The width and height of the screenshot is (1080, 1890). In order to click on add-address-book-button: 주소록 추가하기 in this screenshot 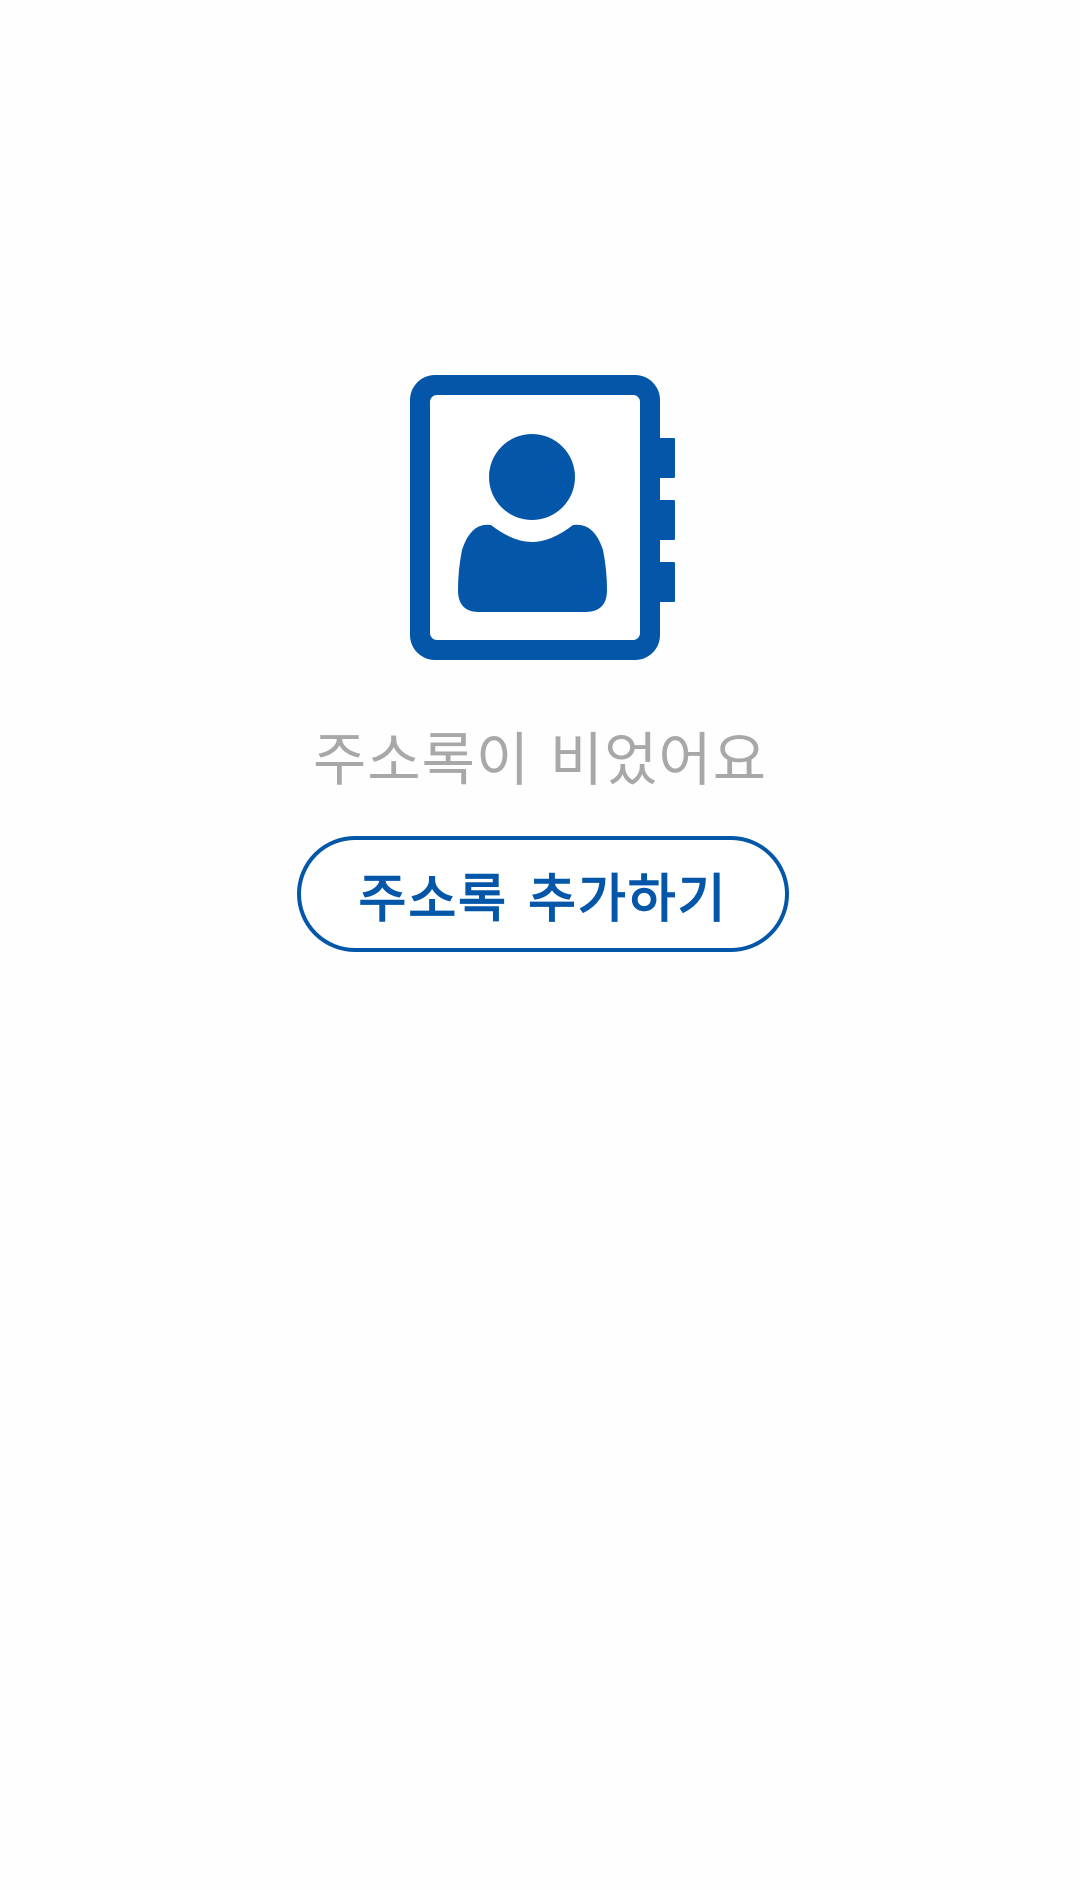, I will do `click(543, 894)`.